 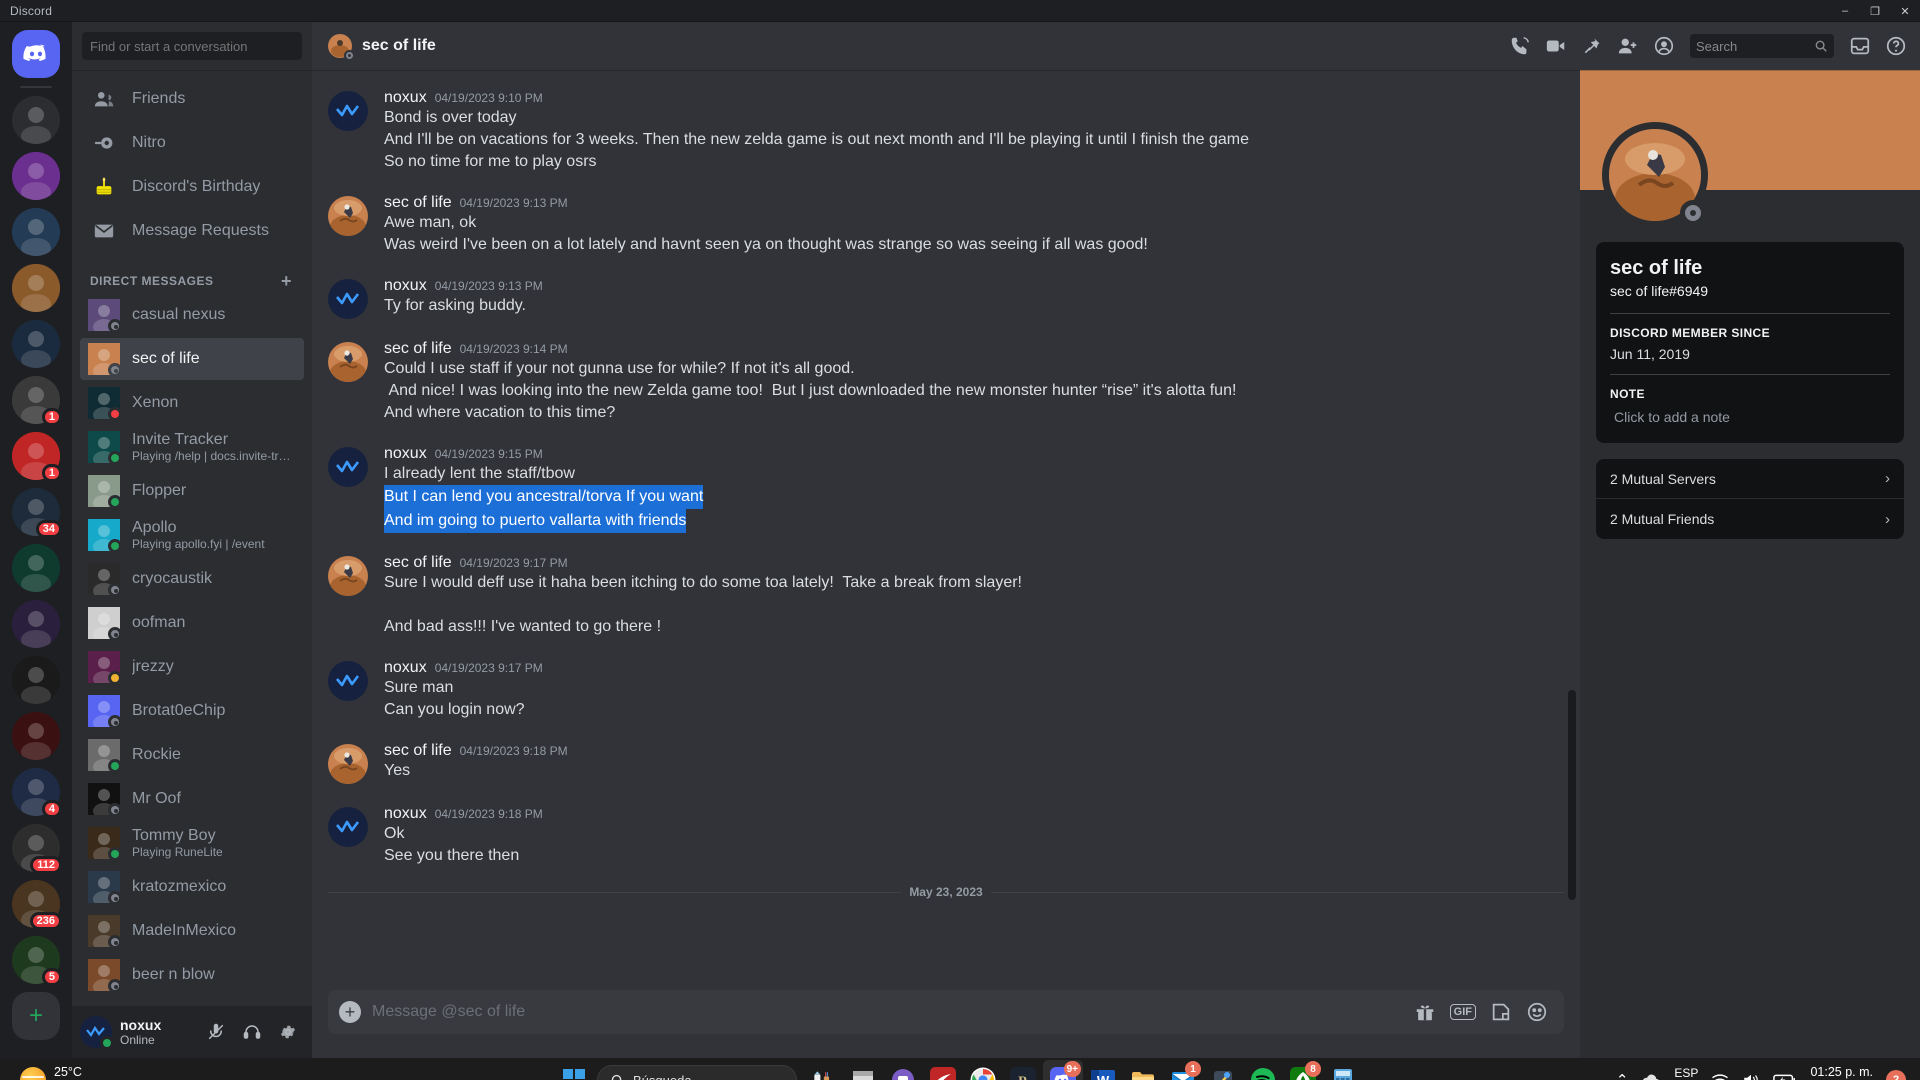 I want to click on dm-item-tommy-boy: Tommy Boy Playing RuneLite, so click(x=192, y=843).